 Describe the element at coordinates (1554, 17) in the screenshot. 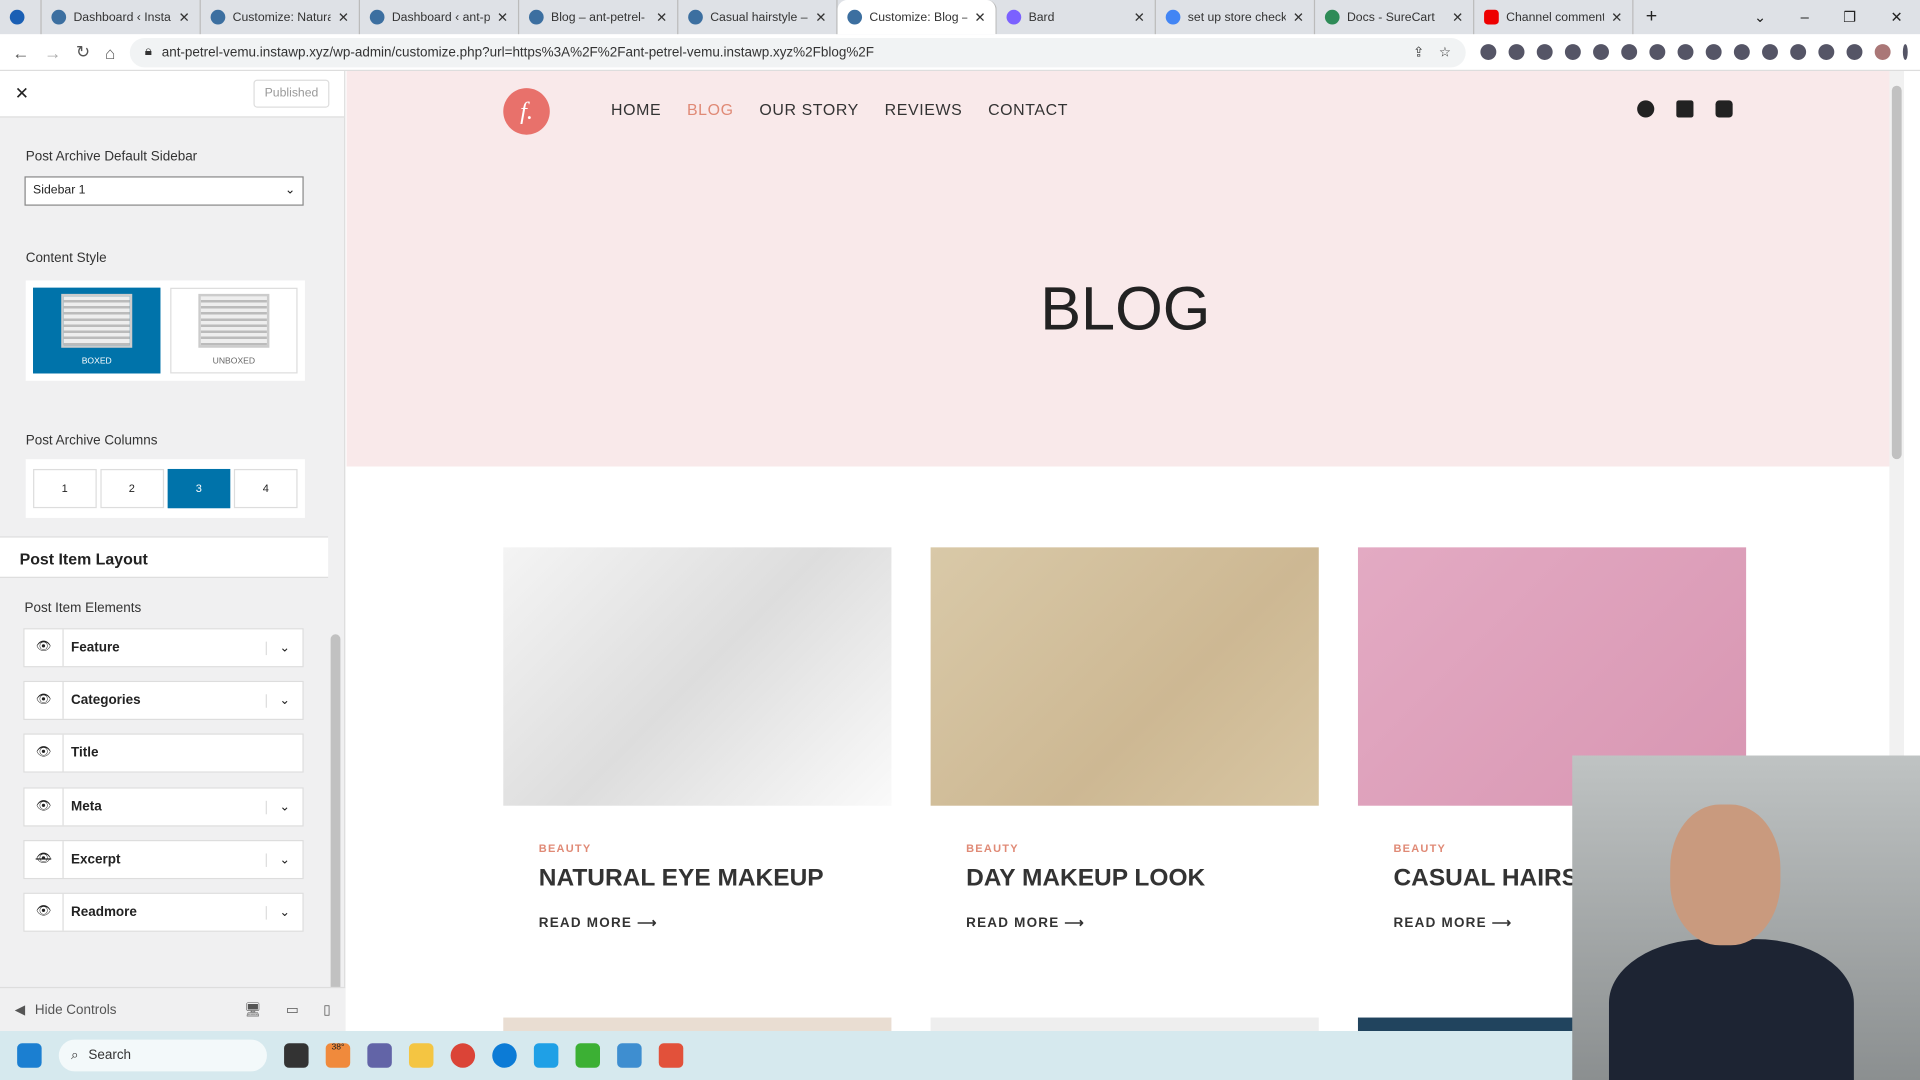

I see `browser-tab: Channel comment ✕` at that location.